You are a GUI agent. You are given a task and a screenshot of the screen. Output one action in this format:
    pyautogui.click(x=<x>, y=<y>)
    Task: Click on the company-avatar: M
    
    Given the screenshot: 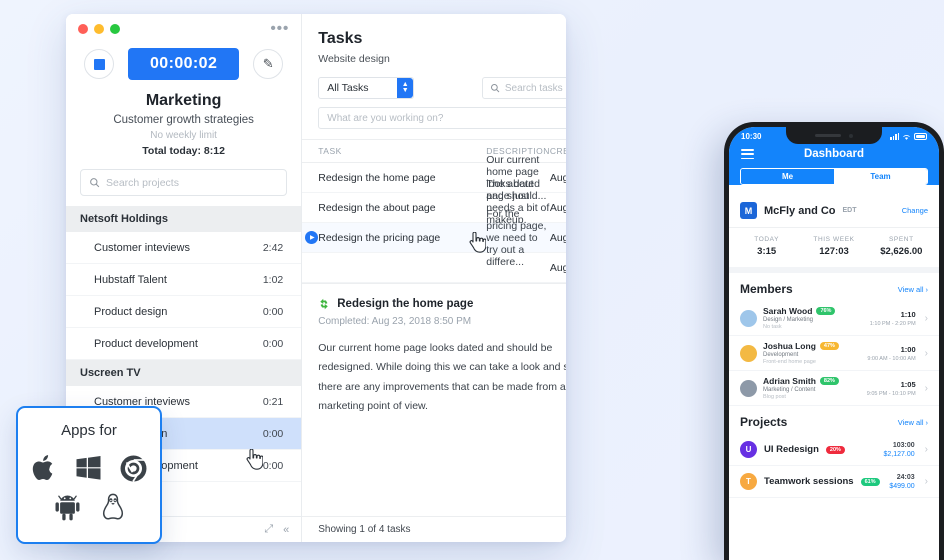 What is the action you would take?
    pyautogui.click(x=748, y=211)
    